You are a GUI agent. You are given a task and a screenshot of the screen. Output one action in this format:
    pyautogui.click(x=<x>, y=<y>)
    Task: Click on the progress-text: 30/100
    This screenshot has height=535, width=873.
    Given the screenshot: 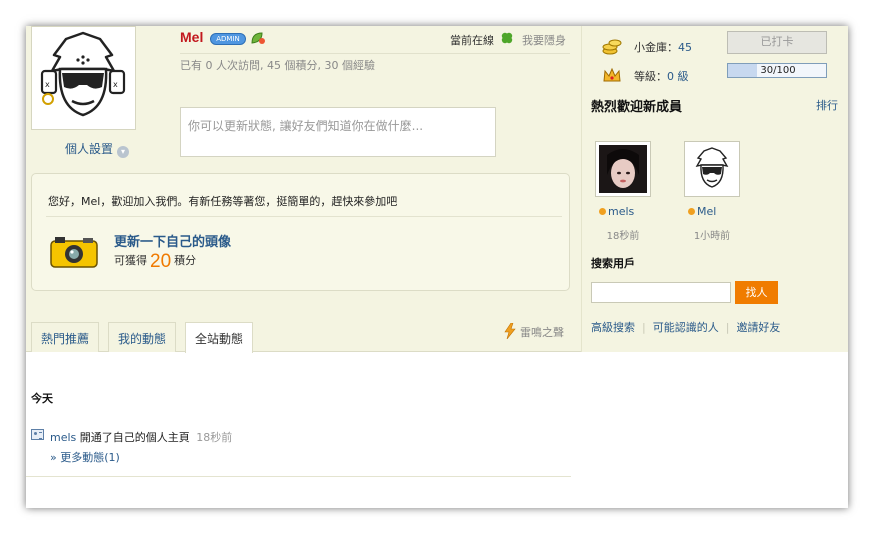 What is the action you would take?
    pyautogui.click(x=778, y=70)
    